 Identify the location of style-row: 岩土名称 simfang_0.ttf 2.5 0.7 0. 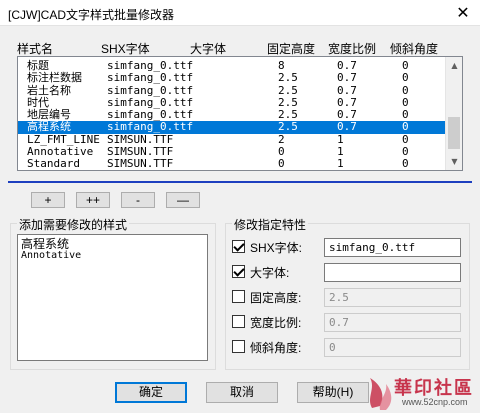
(232, 90).